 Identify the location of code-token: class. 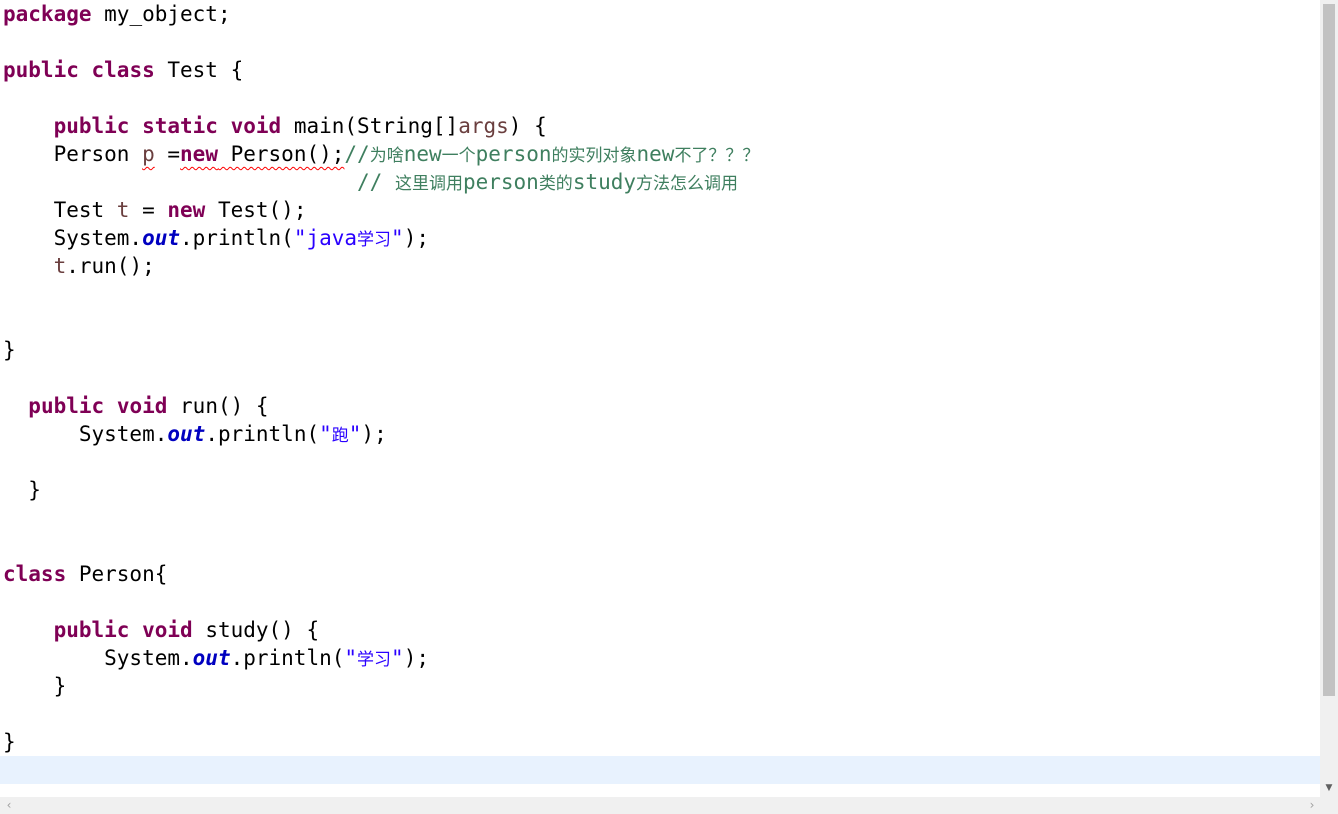
(123, 70).